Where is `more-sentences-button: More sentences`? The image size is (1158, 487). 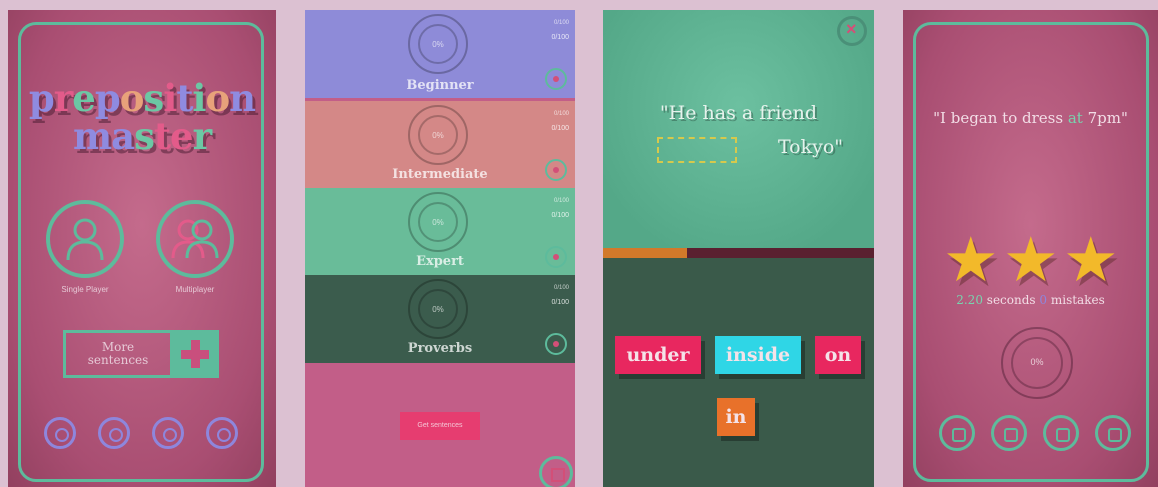
more-sentences-button: More sentences is located at coordinates (118, 354).